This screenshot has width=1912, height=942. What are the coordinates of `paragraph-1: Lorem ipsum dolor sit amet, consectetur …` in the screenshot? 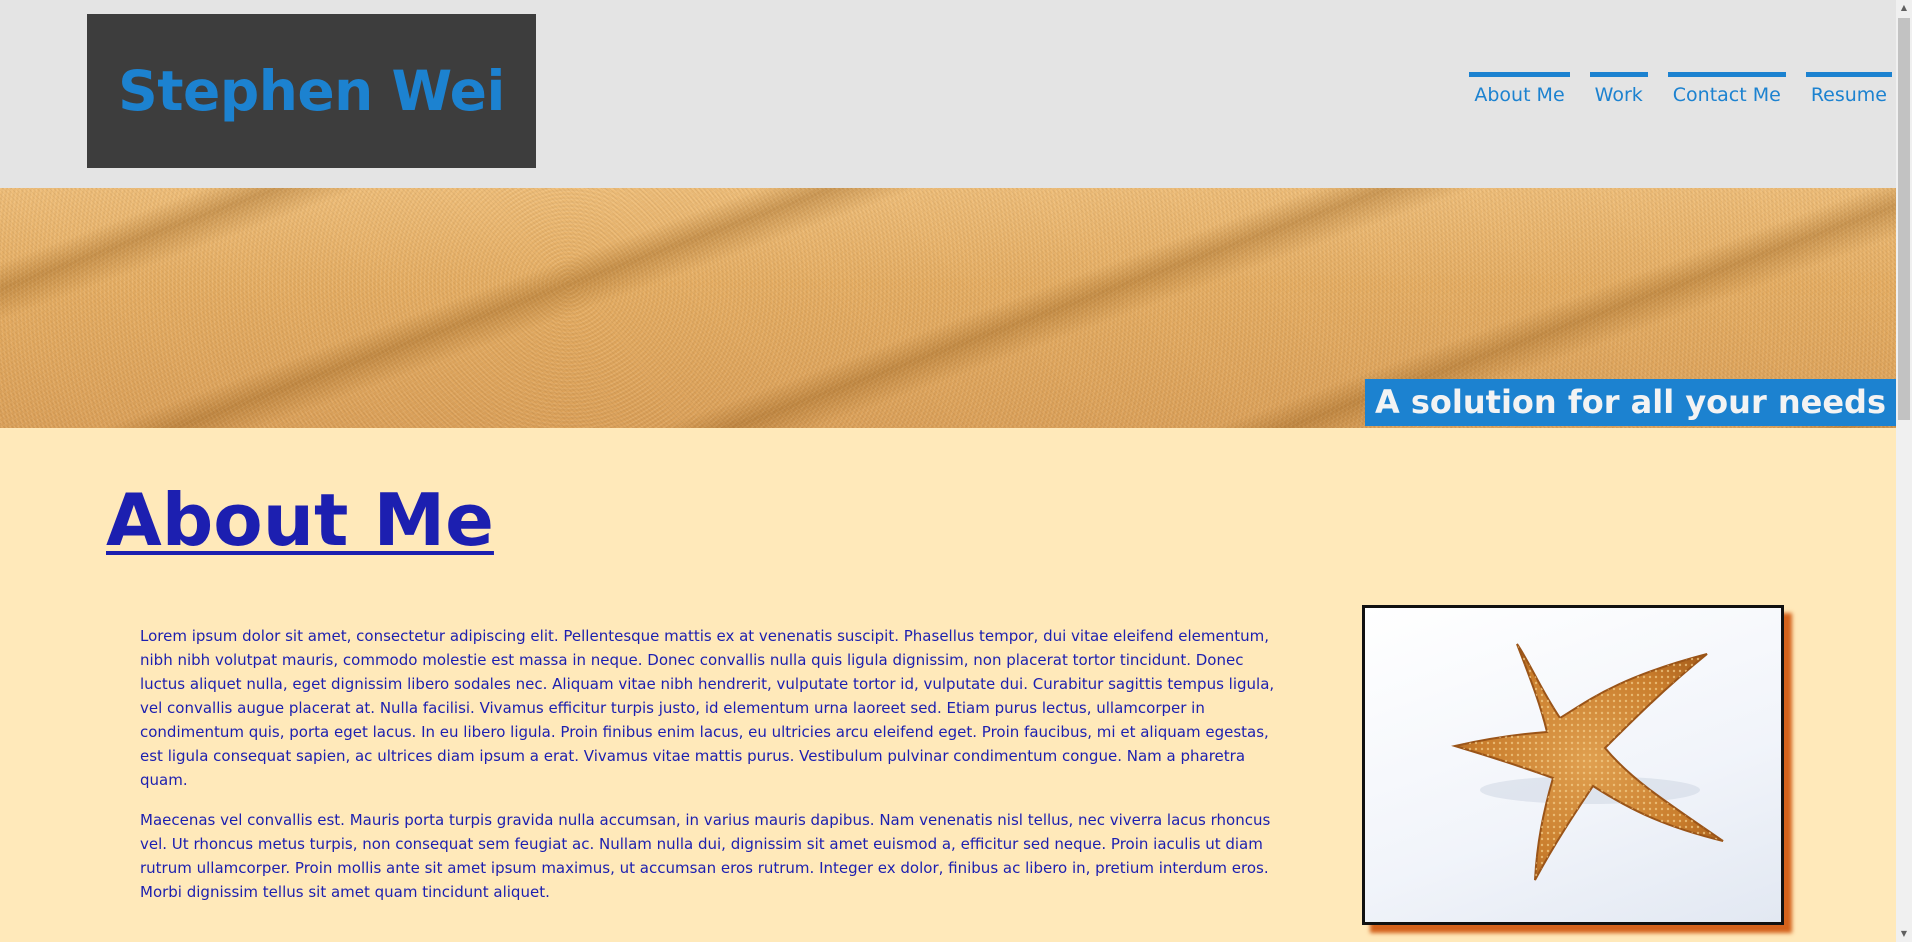 It's located at (707, 708).